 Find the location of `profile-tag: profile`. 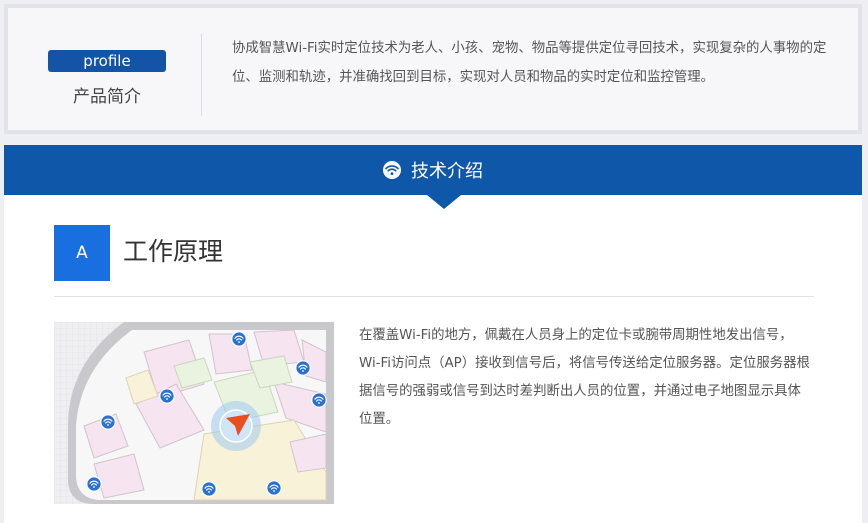

profile-tag: profile is located at coordinates (107, 61).